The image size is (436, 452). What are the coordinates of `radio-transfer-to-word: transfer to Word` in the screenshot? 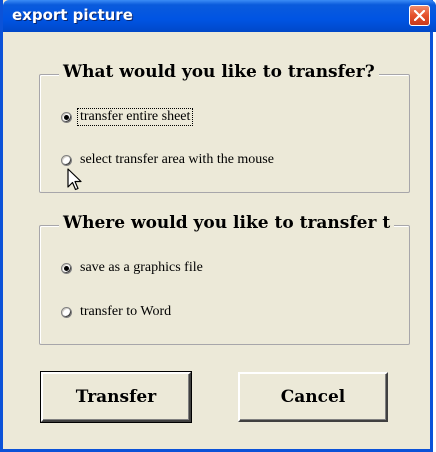 It's located at (117, 312).